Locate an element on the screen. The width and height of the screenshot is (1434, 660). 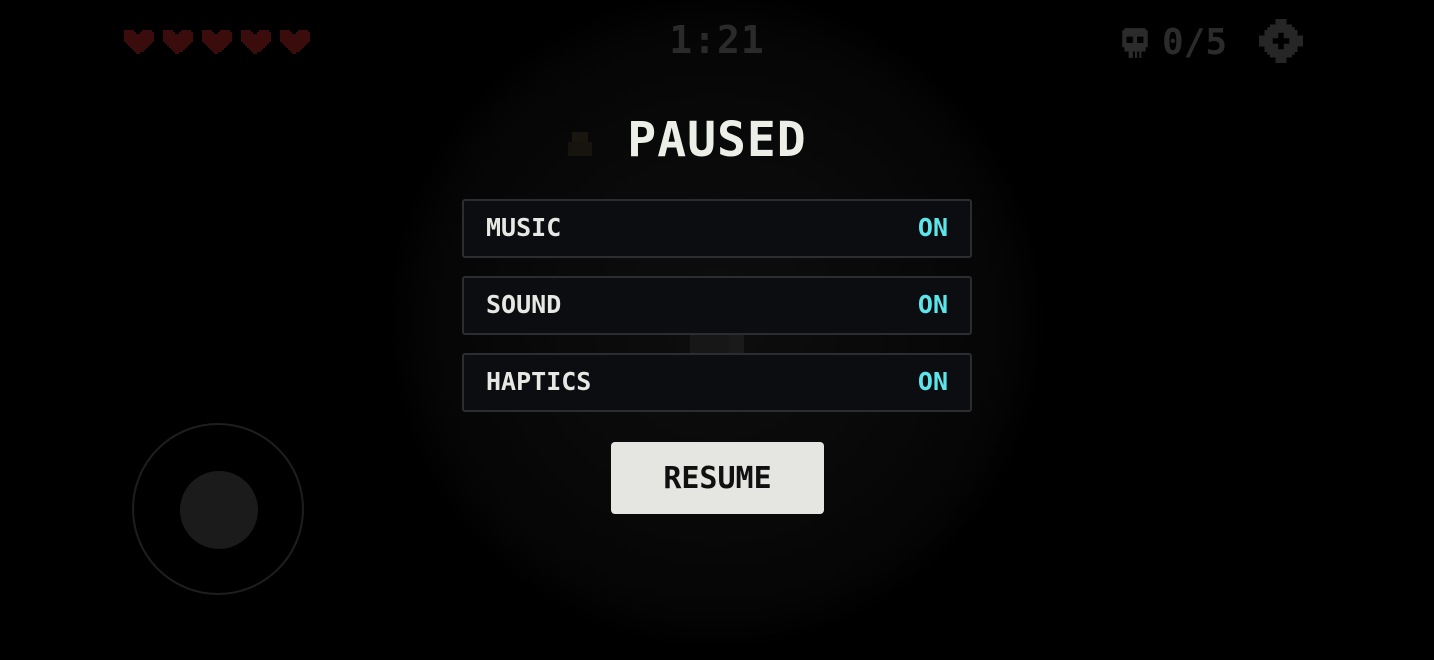
music-value: ON is located at coordinates (932, 227).